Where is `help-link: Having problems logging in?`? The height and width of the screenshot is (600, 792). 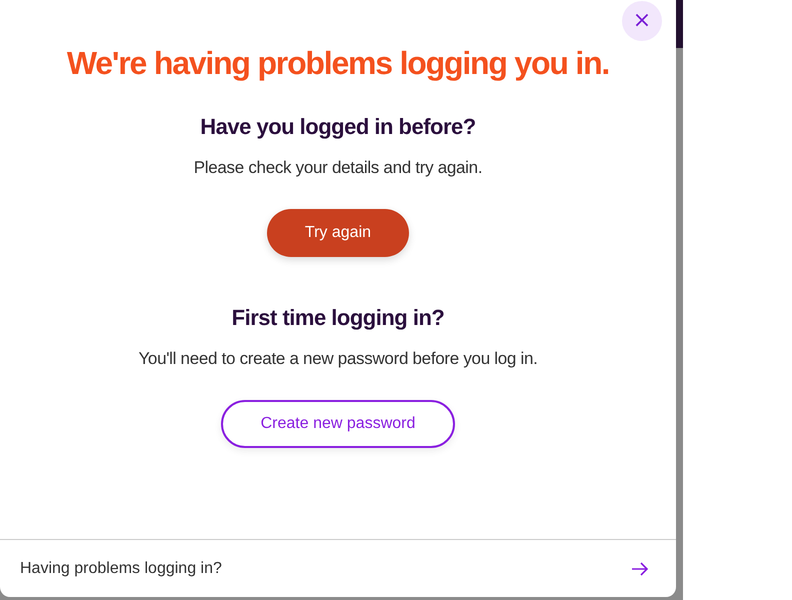 help-link: Having problems logging in? is located at coordinates (121, 569).